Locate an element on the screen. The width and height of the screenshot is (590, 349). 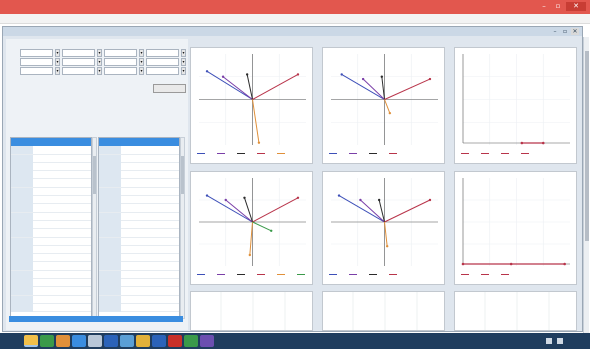
child-close-button: ✕ is located at coordinates (575, 31).